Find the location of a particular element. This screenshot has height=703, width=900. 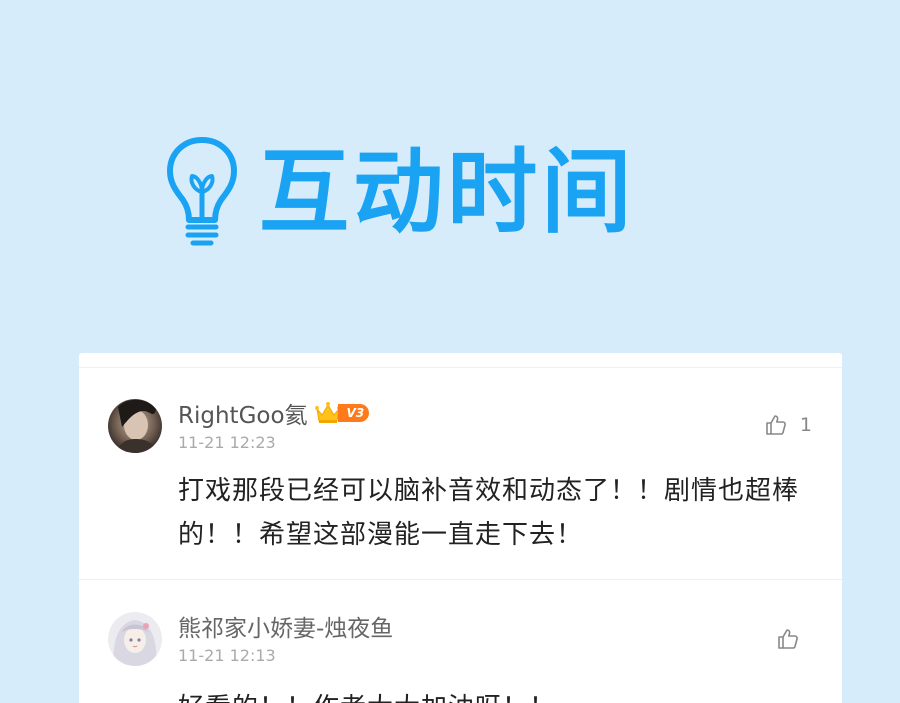

vip-level-badge: V3 is located at coordinates (353, 413).